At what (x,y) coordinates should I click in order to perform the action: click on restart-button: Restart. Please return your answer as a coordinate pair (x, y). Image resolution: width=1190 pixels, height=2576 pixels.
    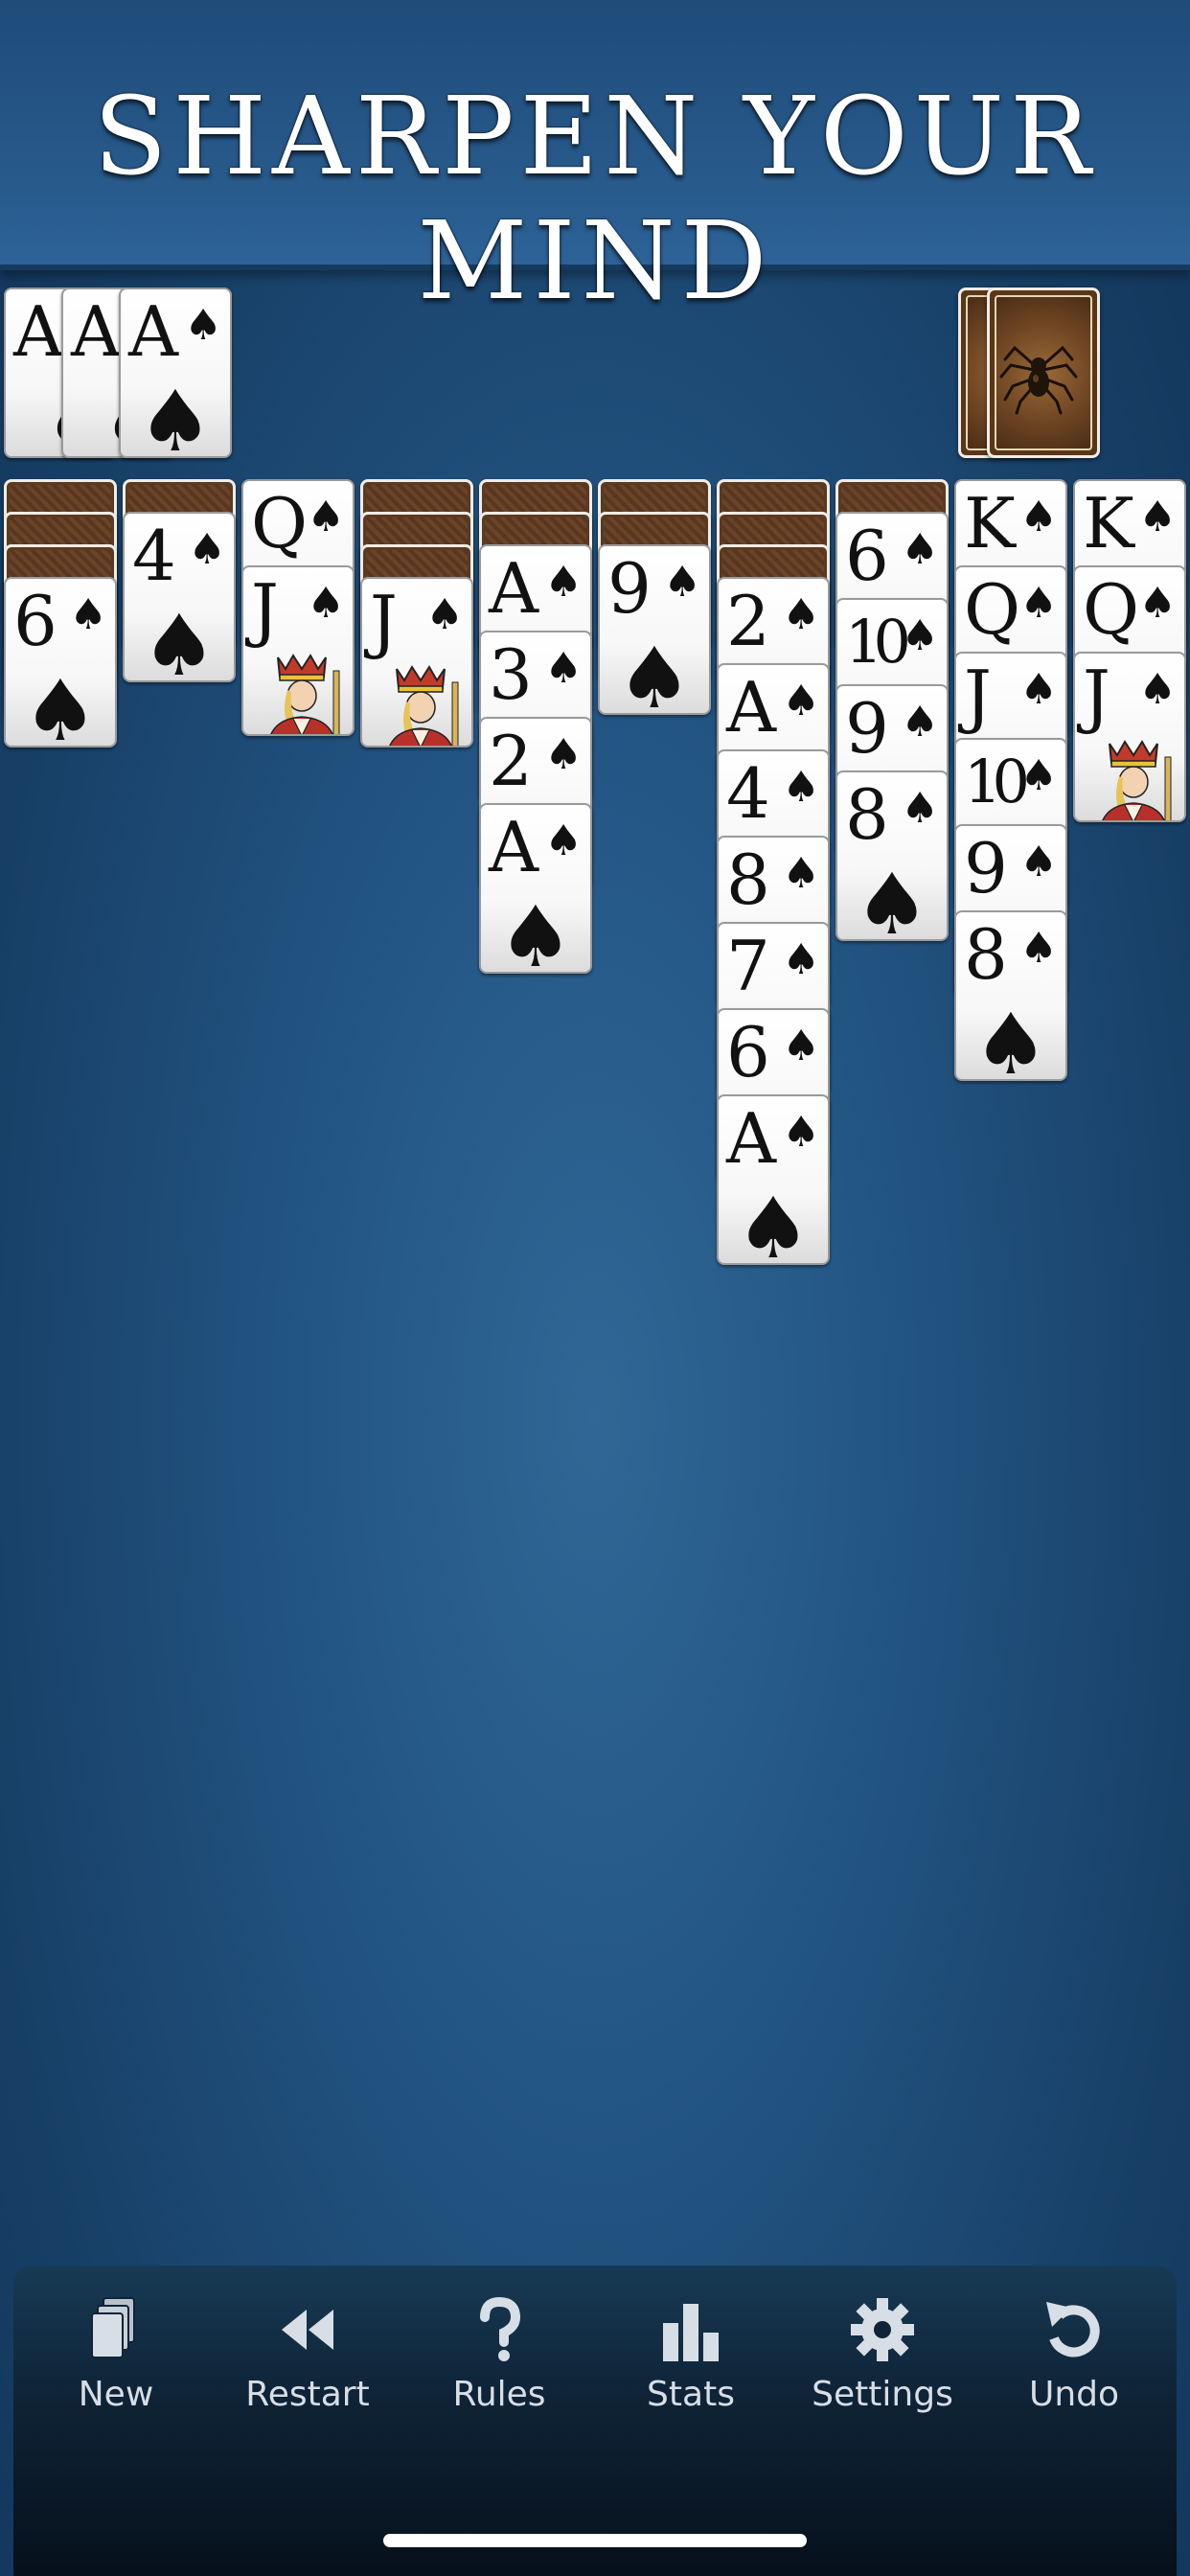
    Looking at the image, I should click on (308, 2371).